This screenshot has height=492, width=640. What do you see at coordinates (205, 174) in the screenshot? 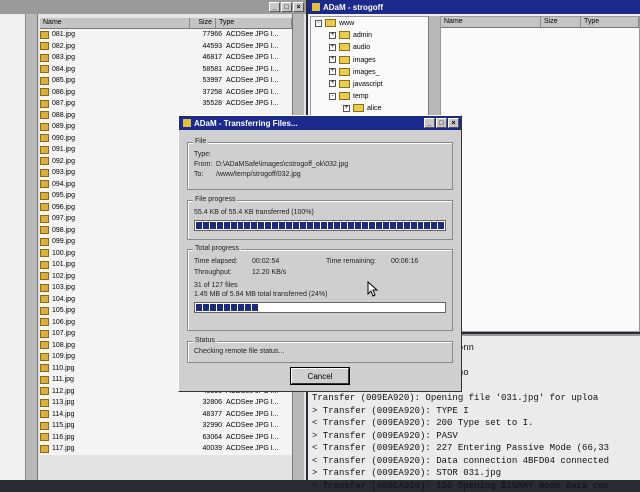
I see `to-label: To:` at bounding box center [205, 174].